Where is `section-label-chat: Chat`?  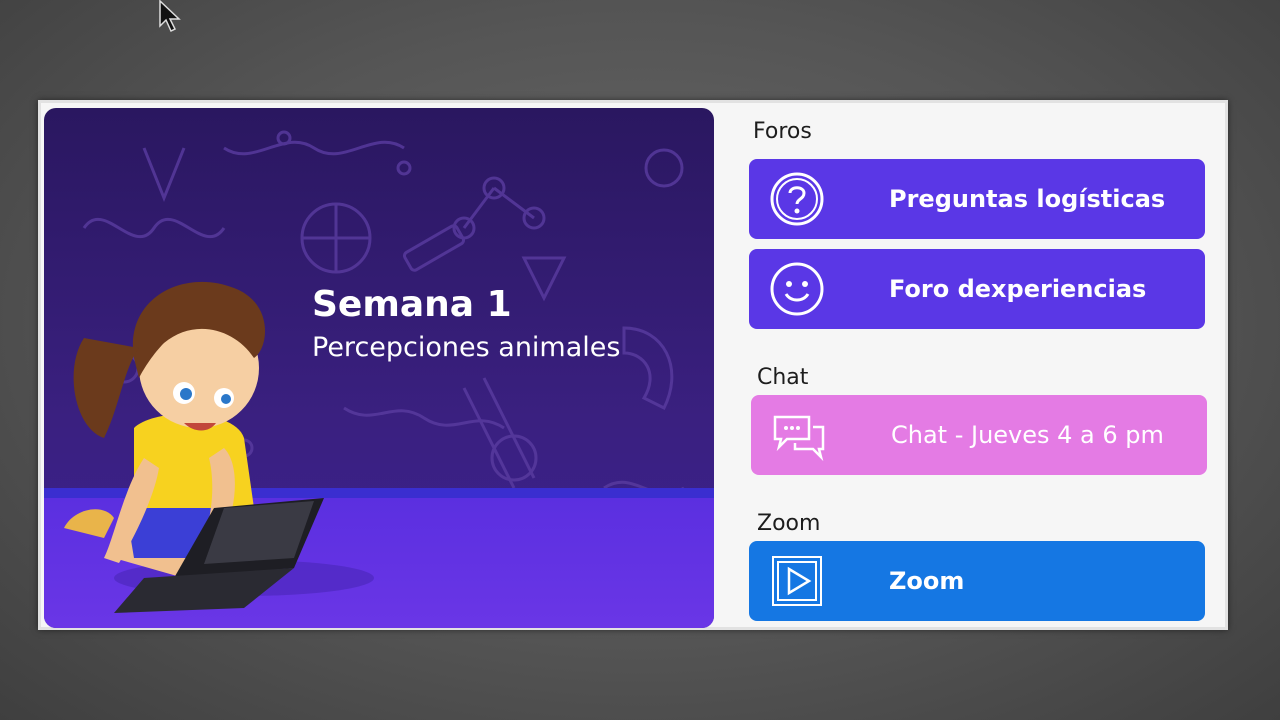 section-label-chat: Chat is located at coordinates (783, 377).